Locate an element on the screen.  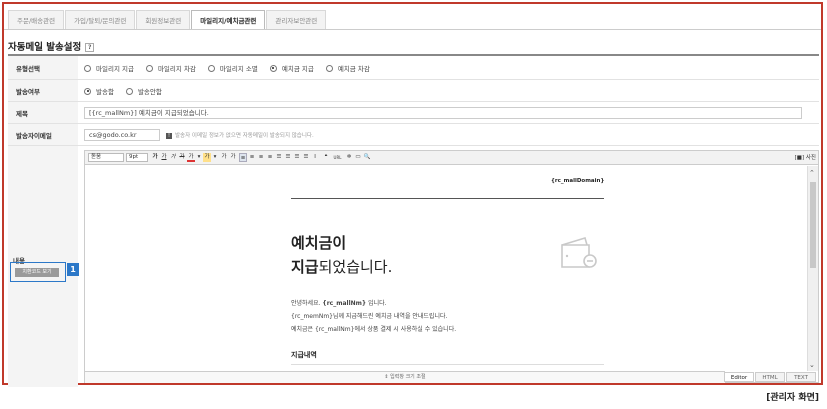
type-option-deposit-give: 예치금 지급 is located at coordinates (291, 68).